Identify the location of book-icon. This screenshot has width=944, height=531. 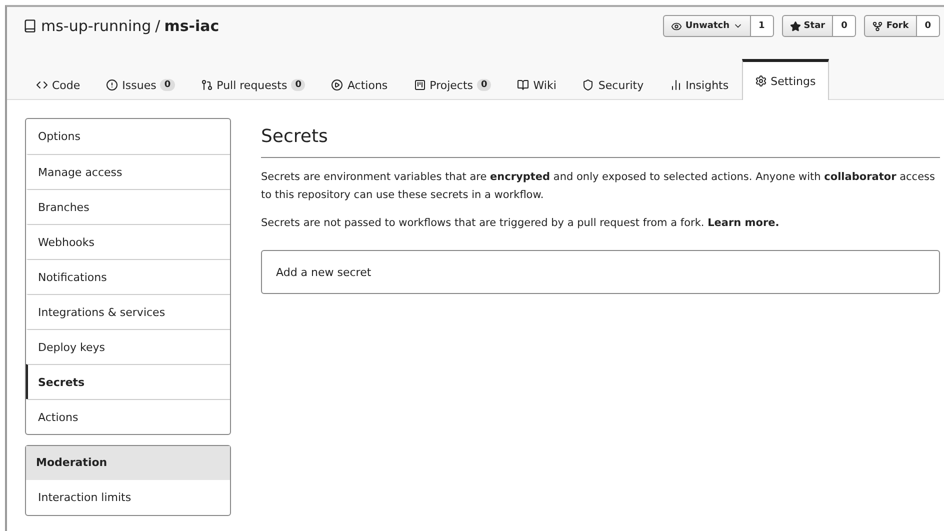
(523, 85).